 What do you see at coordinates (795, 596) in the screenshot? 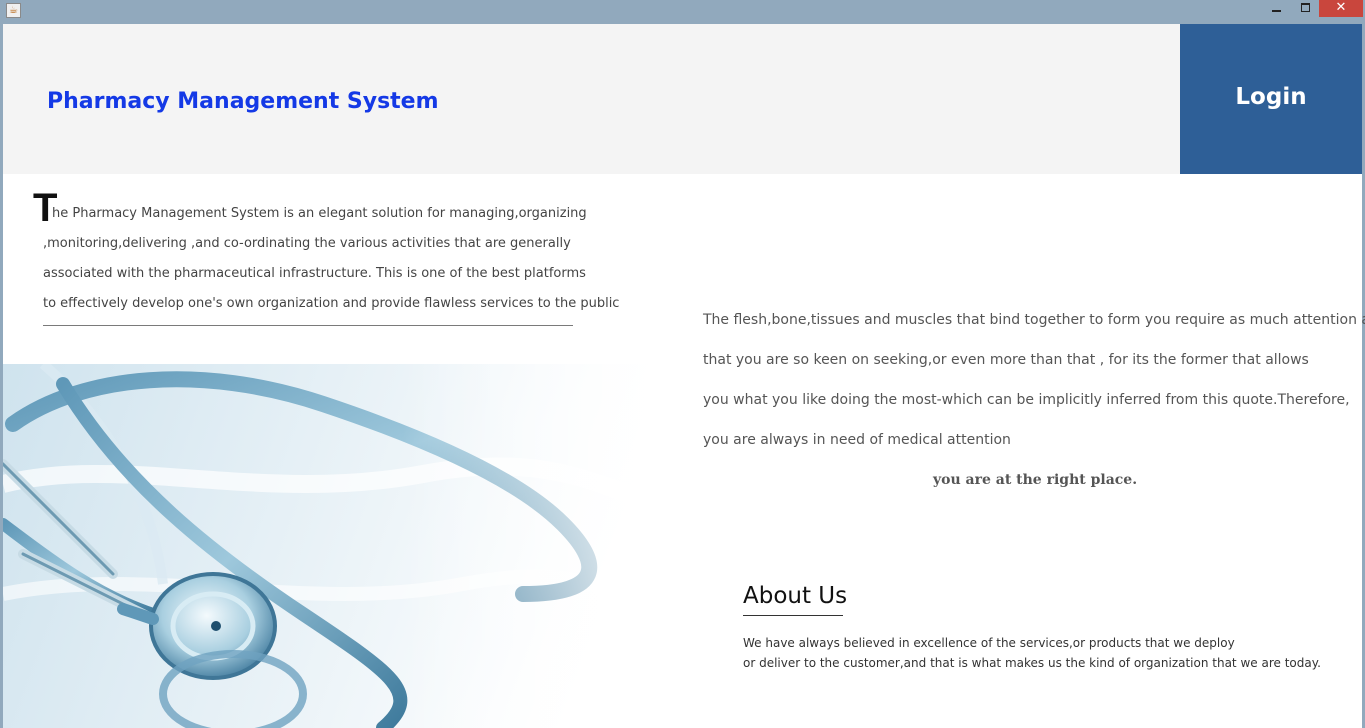
I see `about-us-heading: About Us` at bounding box center [795, 596].